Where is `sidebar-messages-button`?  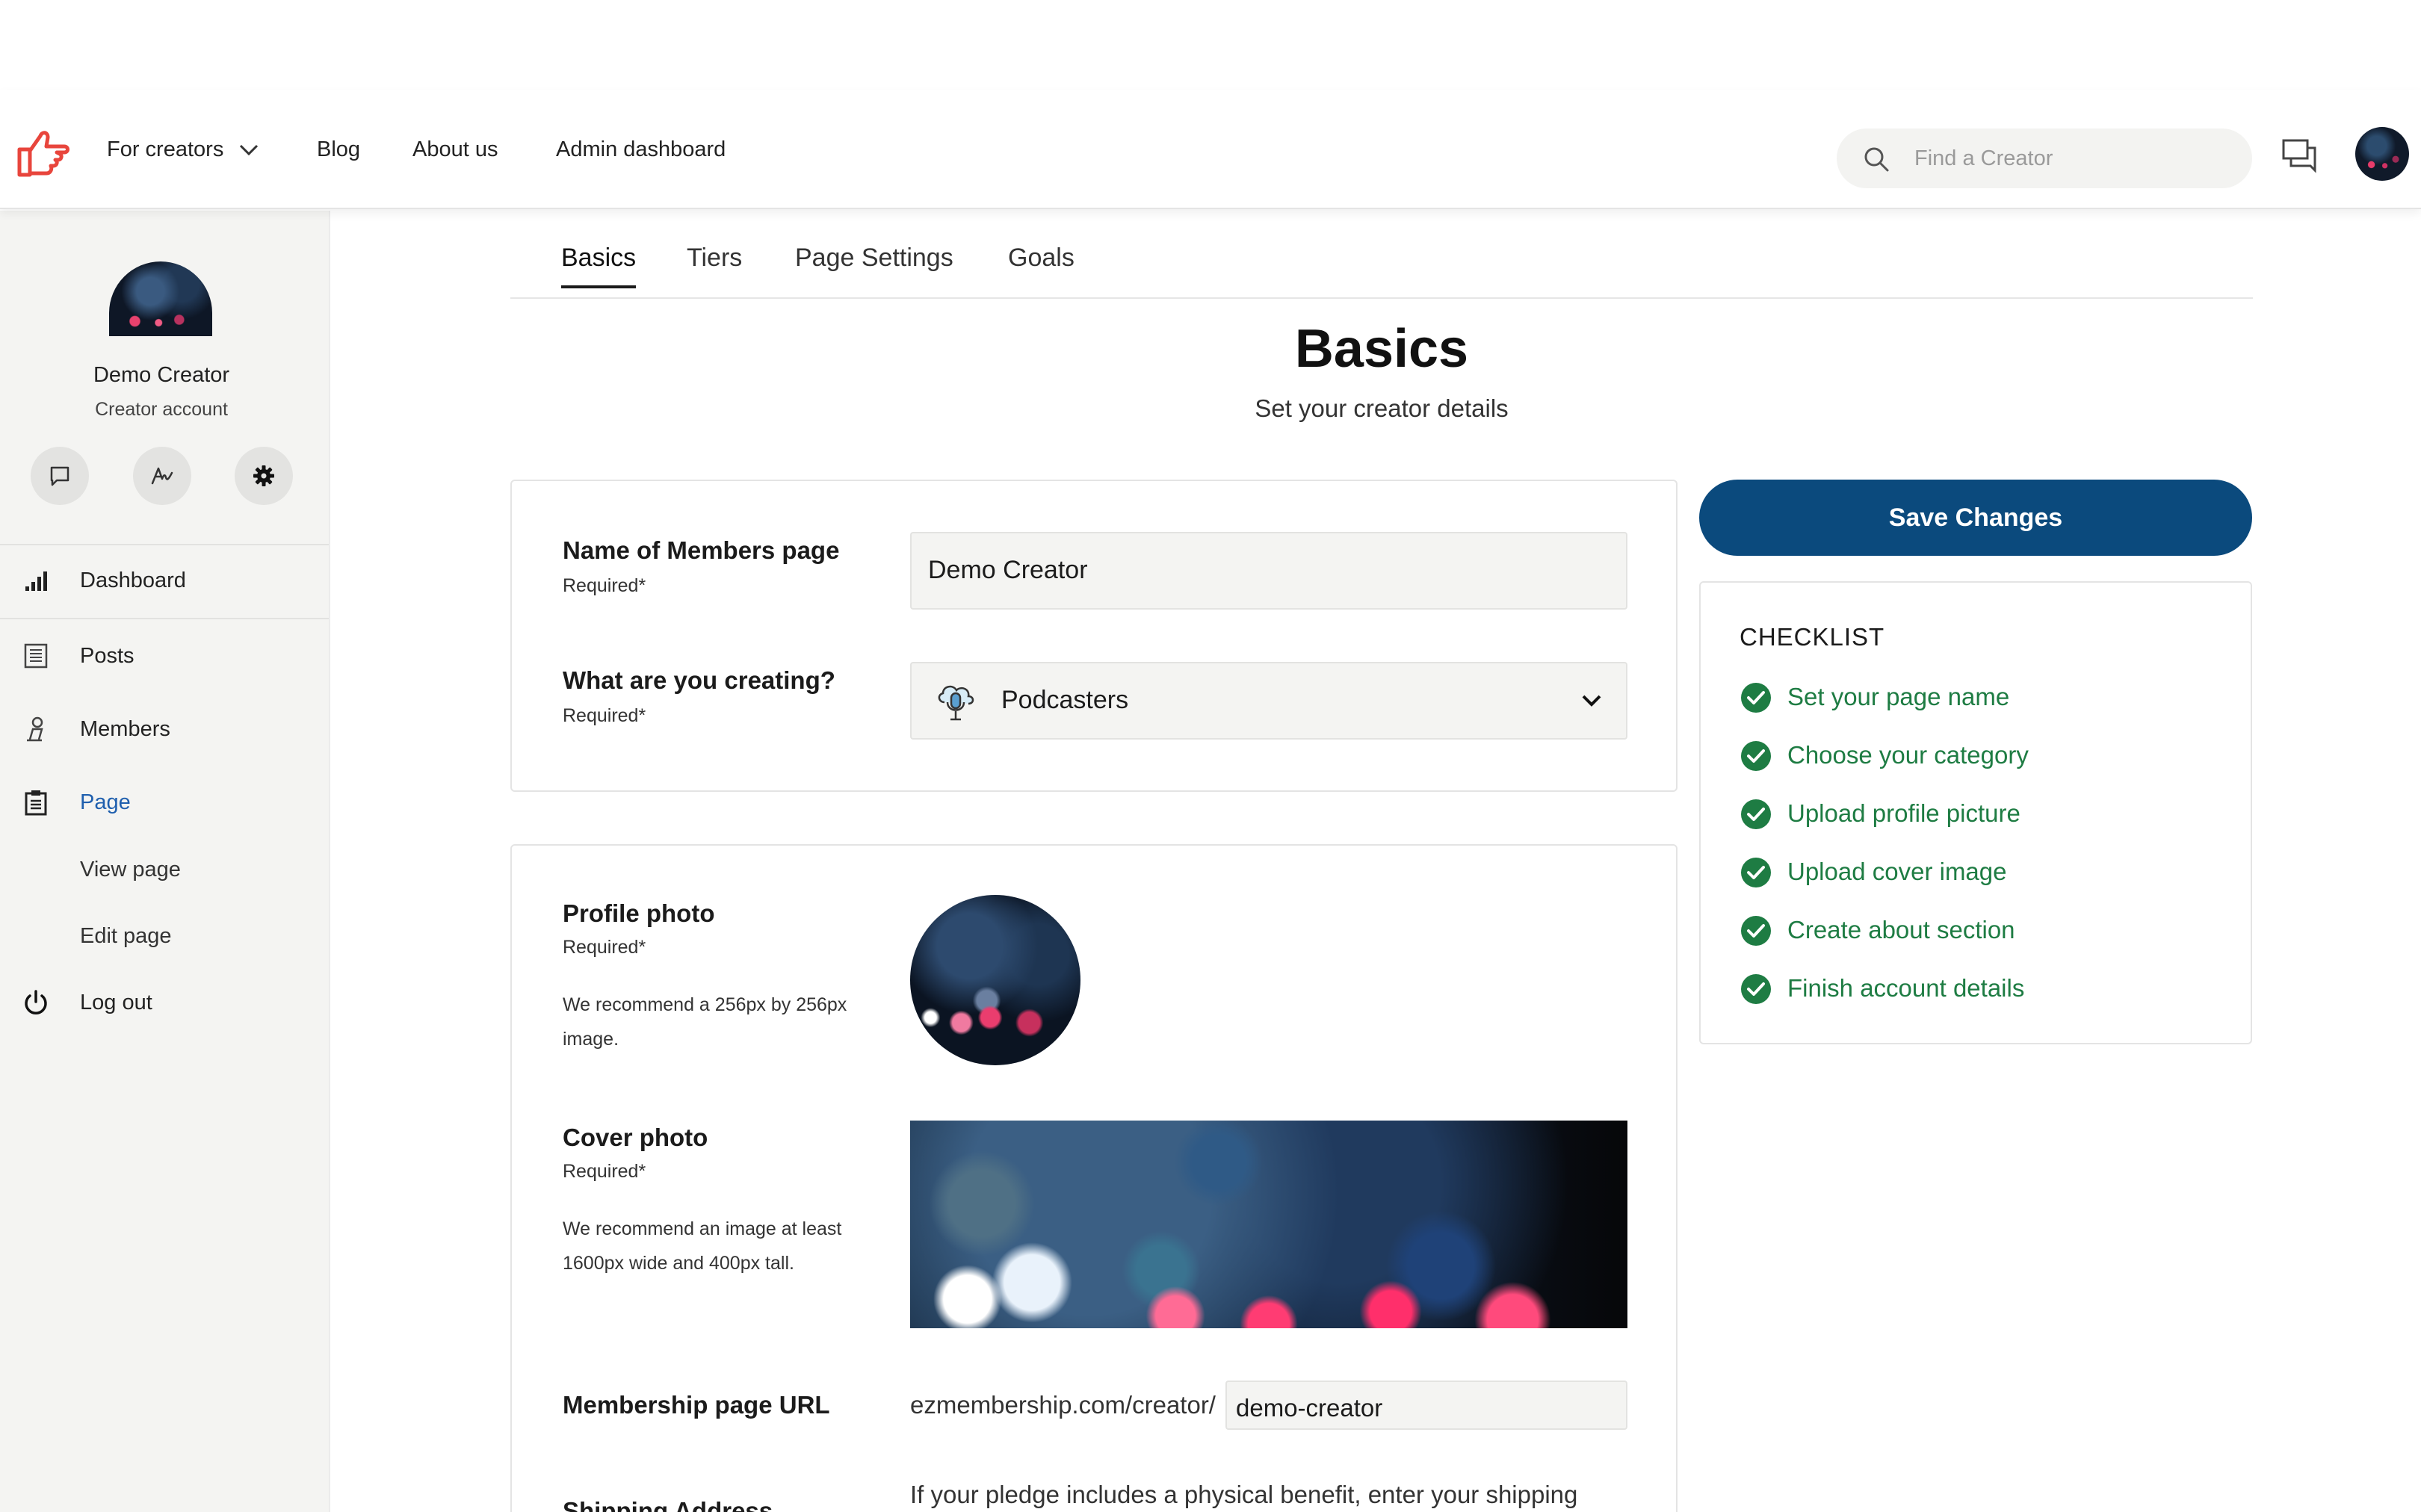 sidebar-messages-button is located at coordinates (60, 476).